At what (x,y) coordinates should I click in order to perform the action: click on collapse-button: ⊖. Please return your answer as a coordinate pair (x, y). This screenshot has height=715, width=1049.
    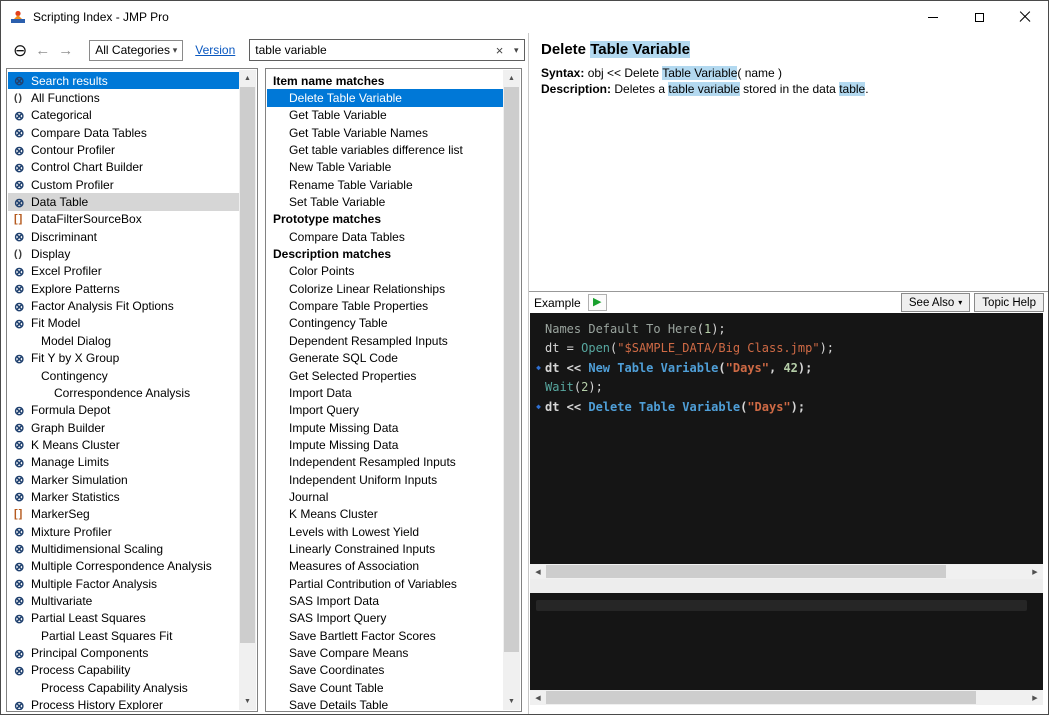
    Looking at the image, I should click on (20, 50).